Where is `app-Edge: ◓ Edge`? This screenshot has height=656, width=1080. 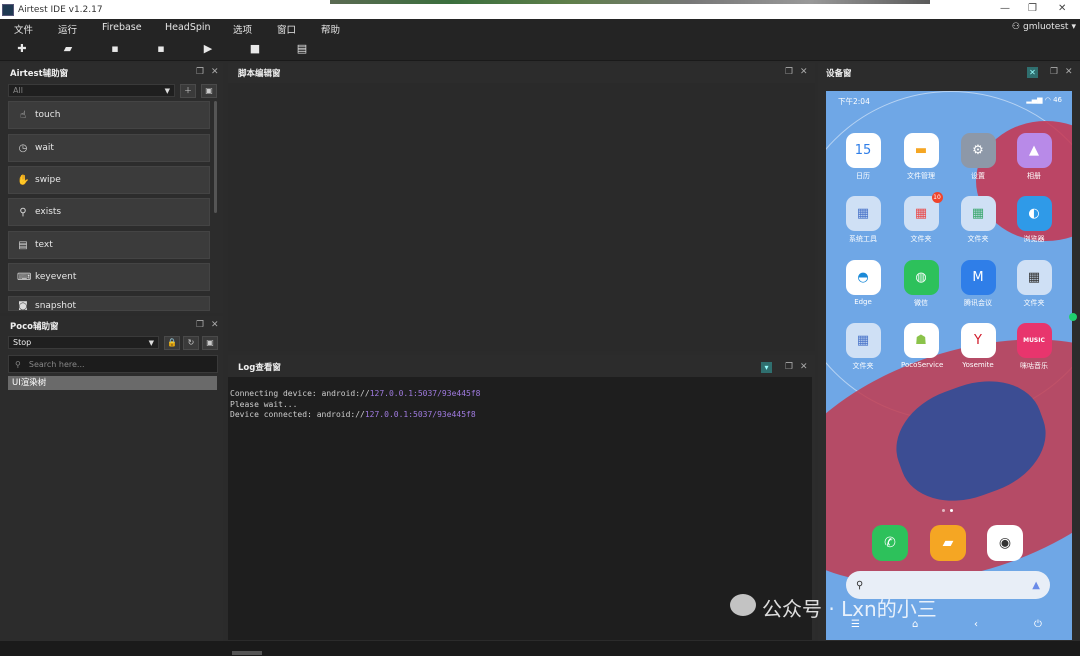 app-Edge: ◓ Edge is located at coordinates (863, 283).